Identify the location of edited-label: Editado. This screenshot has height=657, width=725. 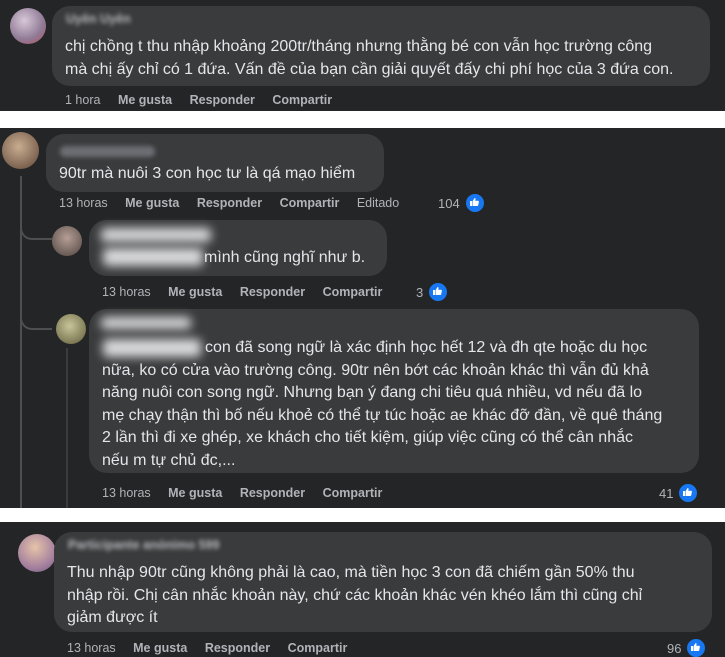
(378, 203).